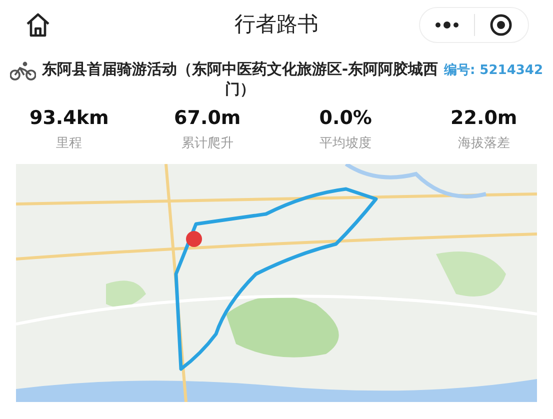 This screenshot has height=419, width=553. I want to click on page-title: 行者路书, so click(276, 24).